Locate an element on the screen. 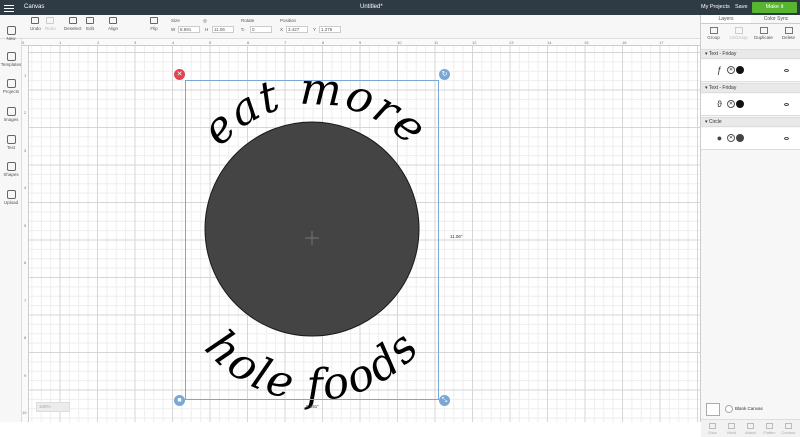 The height and width of the screenshot is (437, 800). contour-button: Contour is located at coordinates (788, 429).